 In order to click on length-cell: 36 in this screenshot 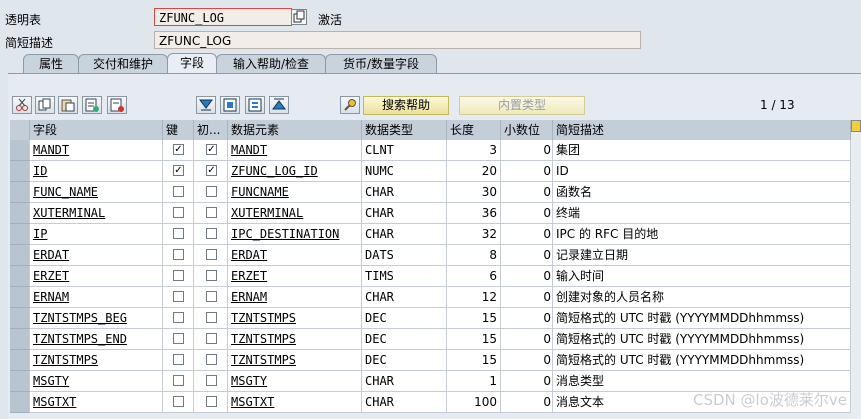, I will do `click(474, 213)`.